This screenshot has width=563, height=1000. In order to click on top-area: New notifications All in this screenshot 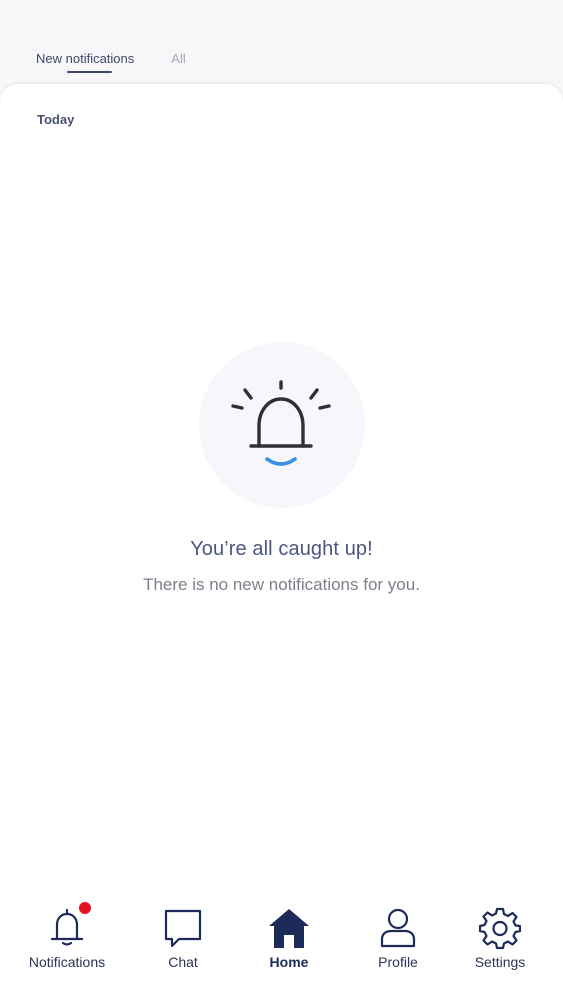, I will do `click(281, 42)`.